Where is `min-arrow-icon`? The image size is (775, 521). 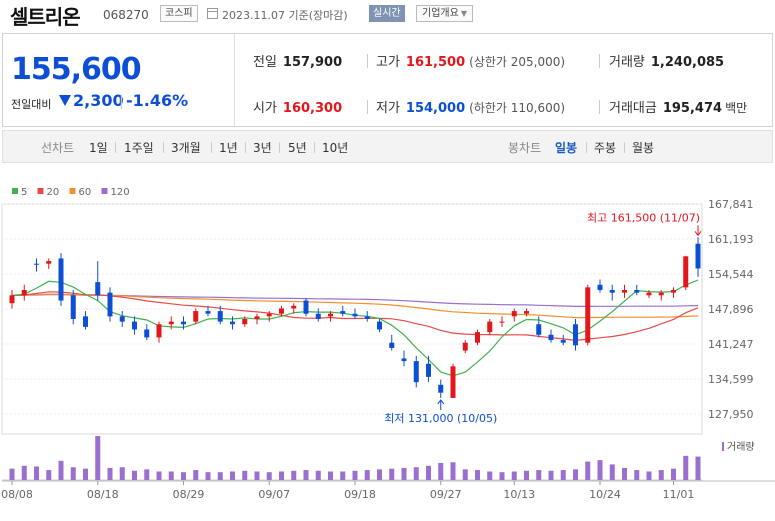
min-arrow-icon is located at coordinates (441, 404).